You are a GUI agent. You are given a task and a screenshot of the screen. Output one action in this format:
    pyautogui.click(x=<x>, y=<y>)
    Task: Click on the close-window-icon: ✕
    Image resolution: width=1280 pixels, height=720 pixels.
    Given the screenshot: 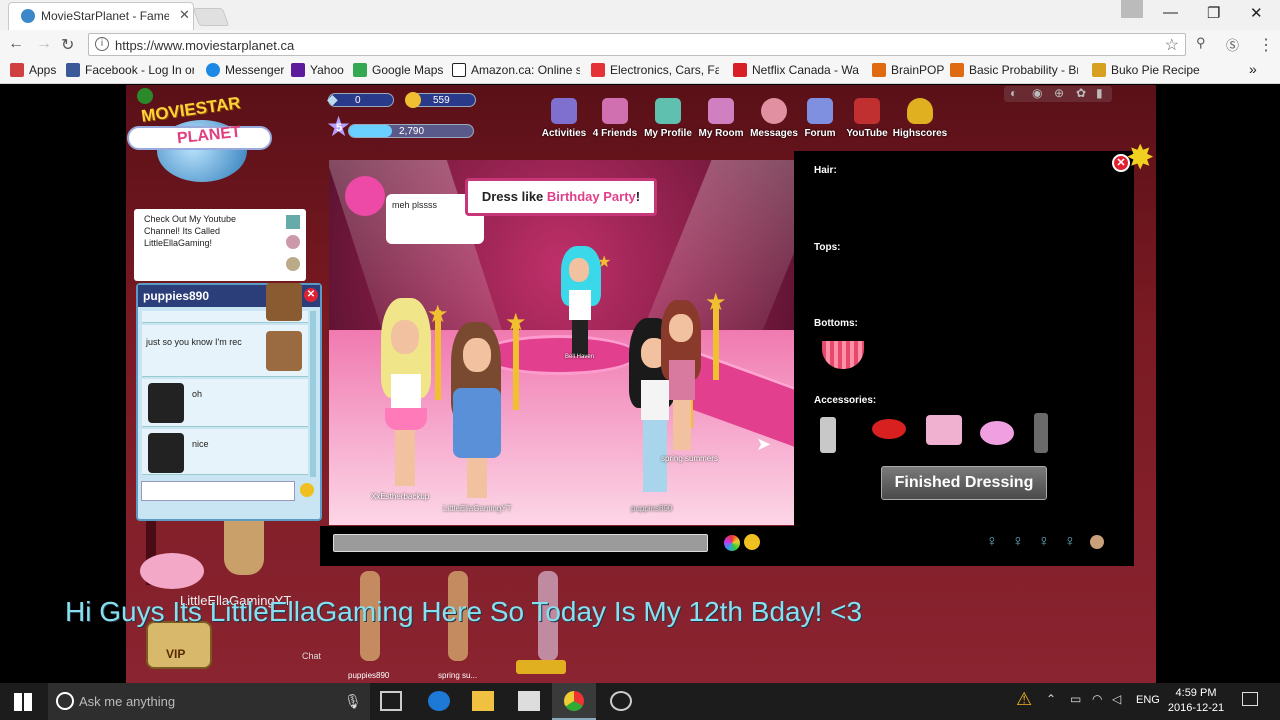 What is the action you would take?
    pyautogui.click(x=1256, y=13)
    